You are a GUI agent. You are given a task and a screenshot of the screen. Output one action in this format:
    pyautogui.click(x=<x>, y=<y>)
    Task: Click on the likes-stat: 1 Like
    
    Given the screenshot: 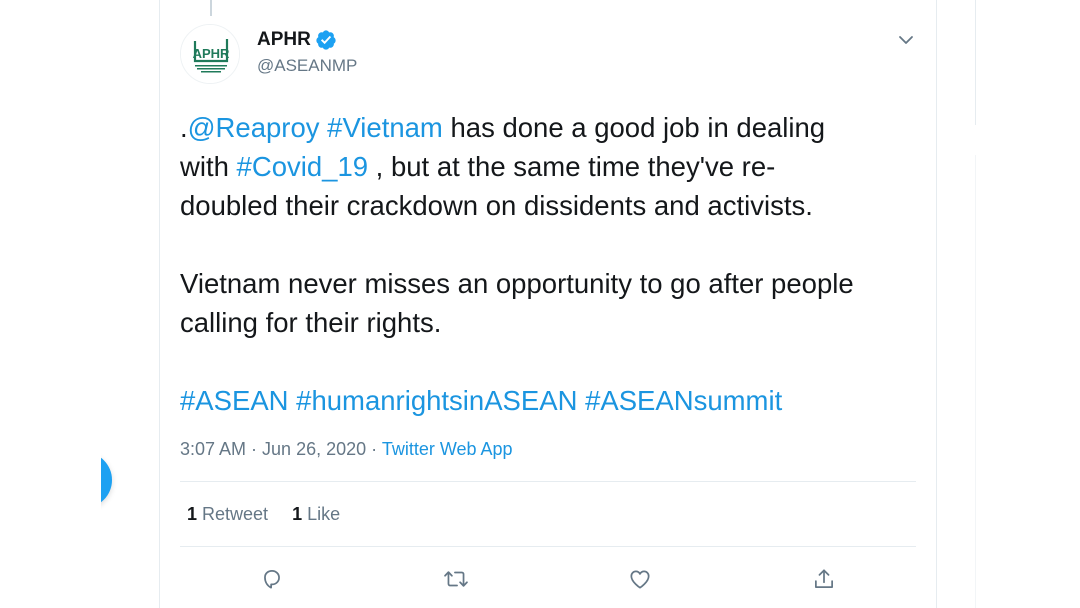 What is the action you would take?
    pyautogui.click(x=316, y=514)
    